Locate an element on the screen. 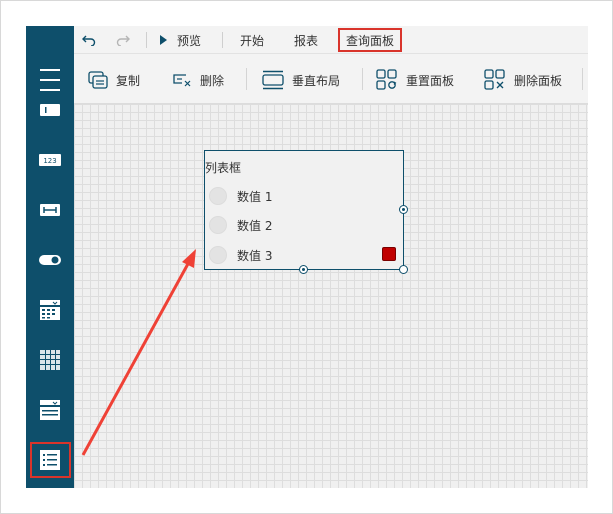 This screenshot has height=514, width=613. selection-marker-icon is located at coordinates (389, 254).